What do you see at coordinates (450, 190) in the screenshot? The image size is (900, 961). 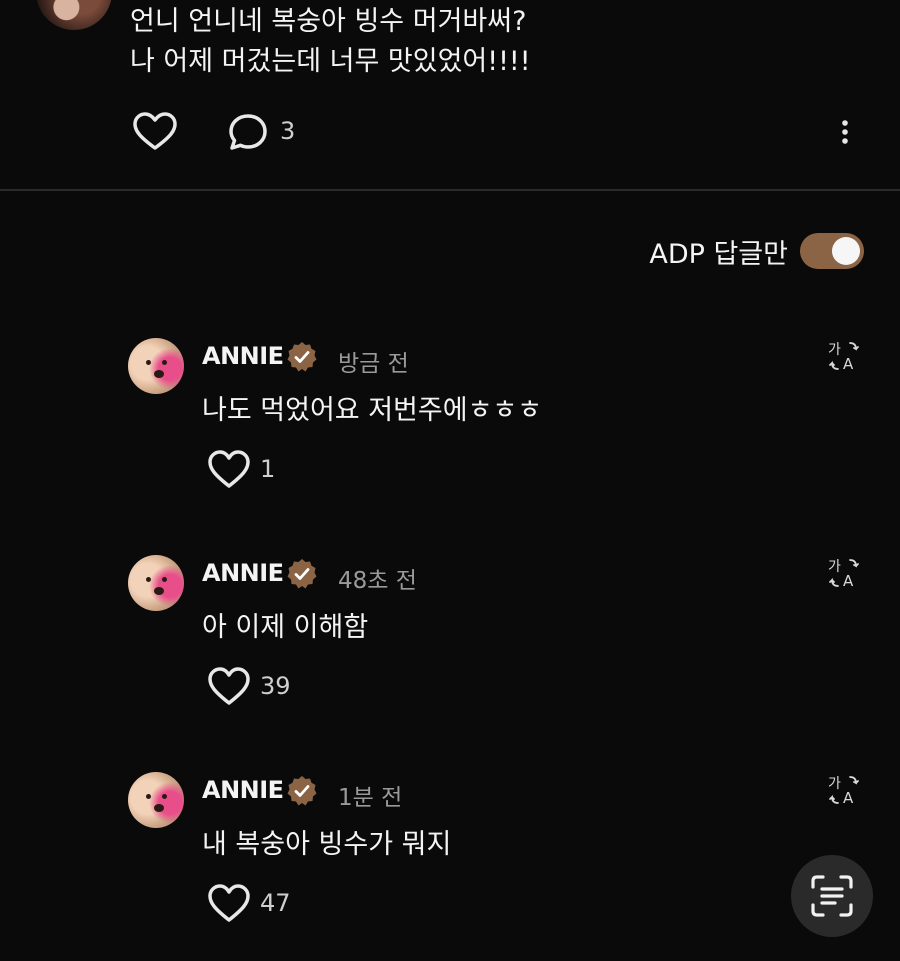 I see `divider` at bounding box center [450, 190].